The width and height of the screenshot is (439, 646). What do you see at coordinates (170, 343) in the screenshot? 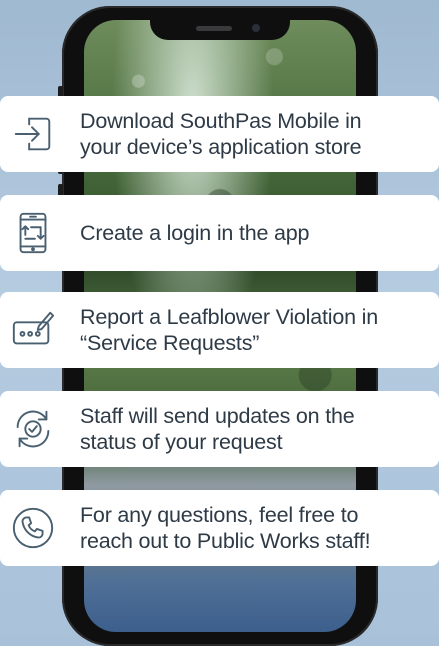
I see `step-line: “Service Requests”` at bounding box center [170, 343].